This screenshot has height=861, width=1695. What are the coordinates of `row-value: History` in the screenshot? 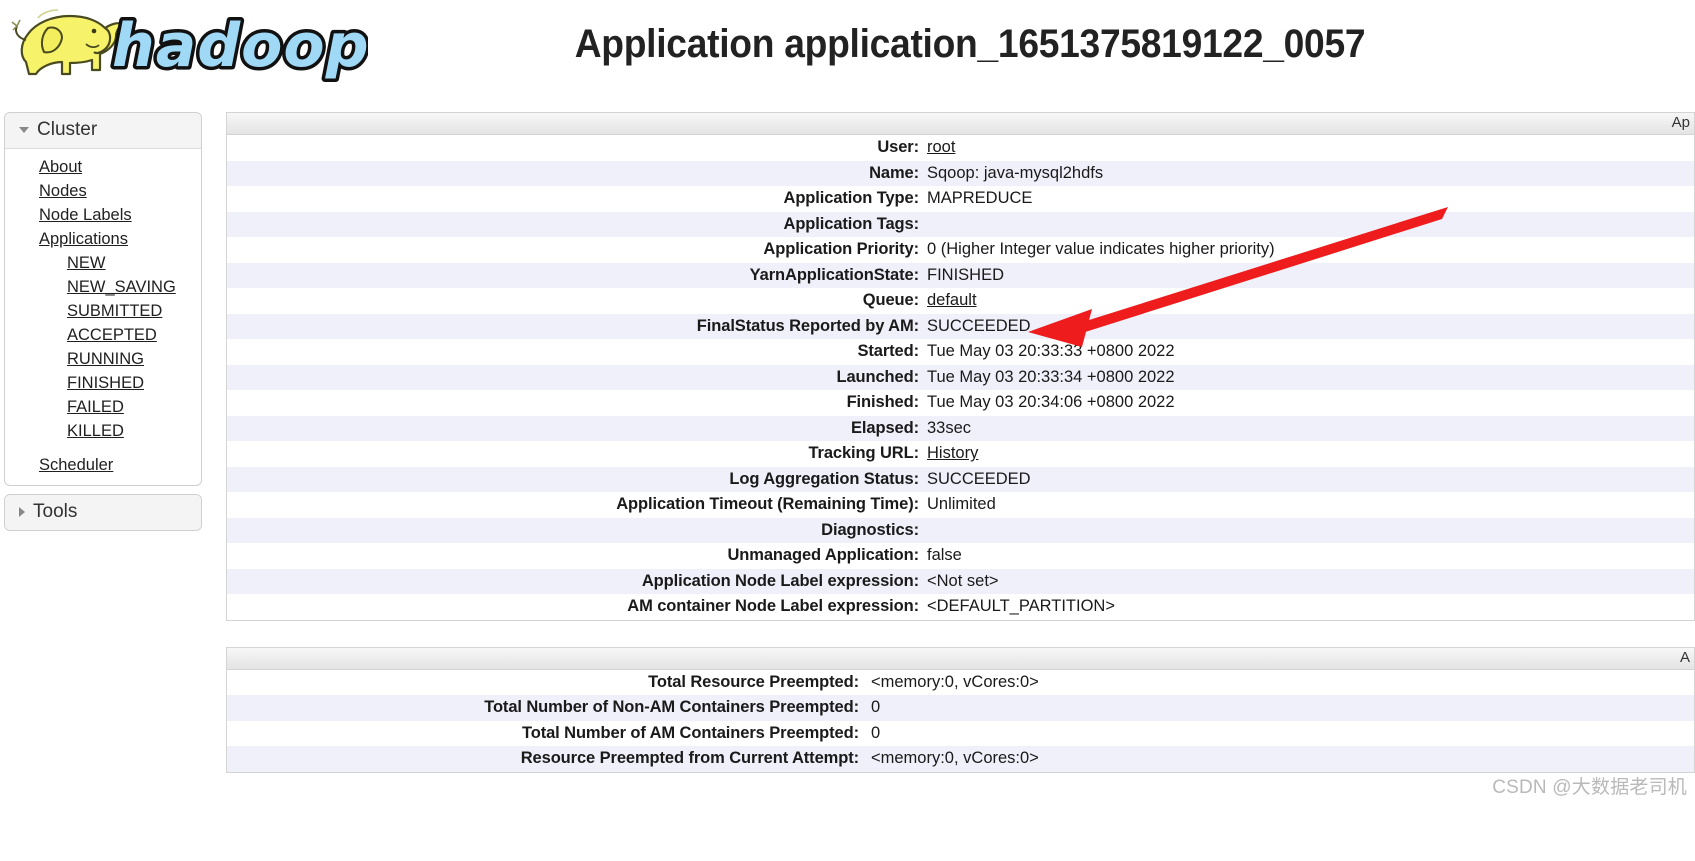 It's located at (1310, 453).